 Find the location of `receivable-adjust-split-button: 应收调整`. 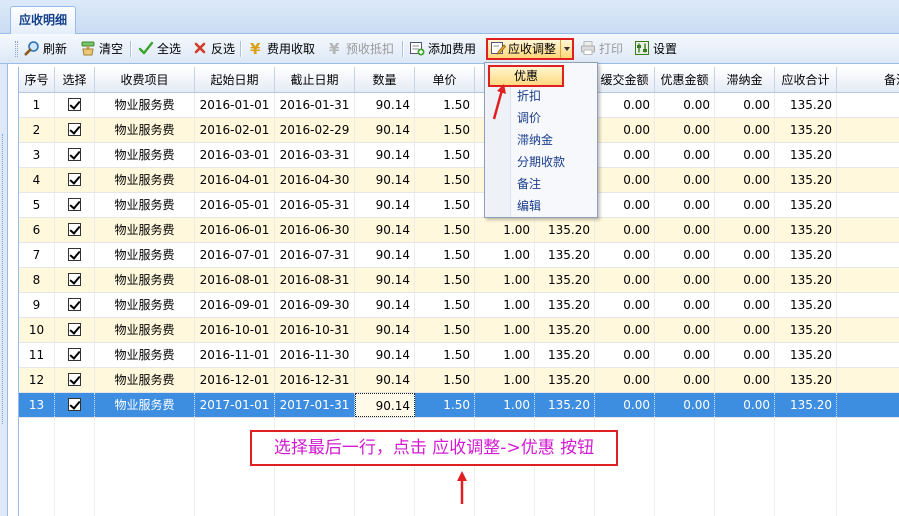

receivable-adjust-split-button: 应收调整 is located at coordinates (530, 49).